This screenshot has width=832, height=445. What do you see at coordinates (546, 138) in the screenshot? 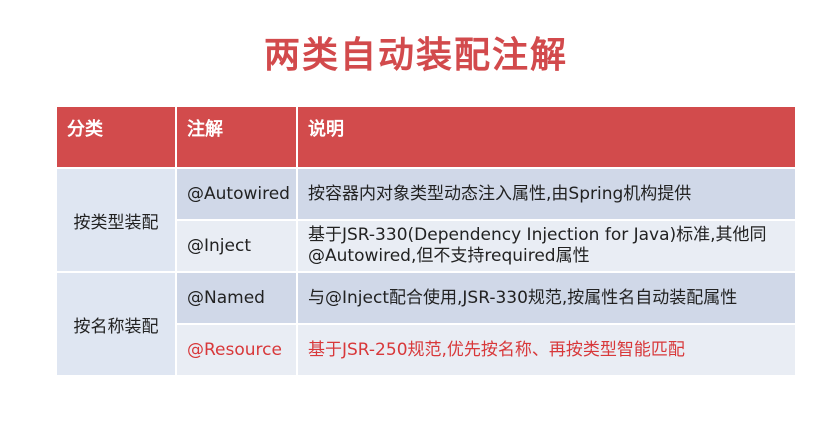
I see `header-description: 说明` at bounding box center [546, 138].